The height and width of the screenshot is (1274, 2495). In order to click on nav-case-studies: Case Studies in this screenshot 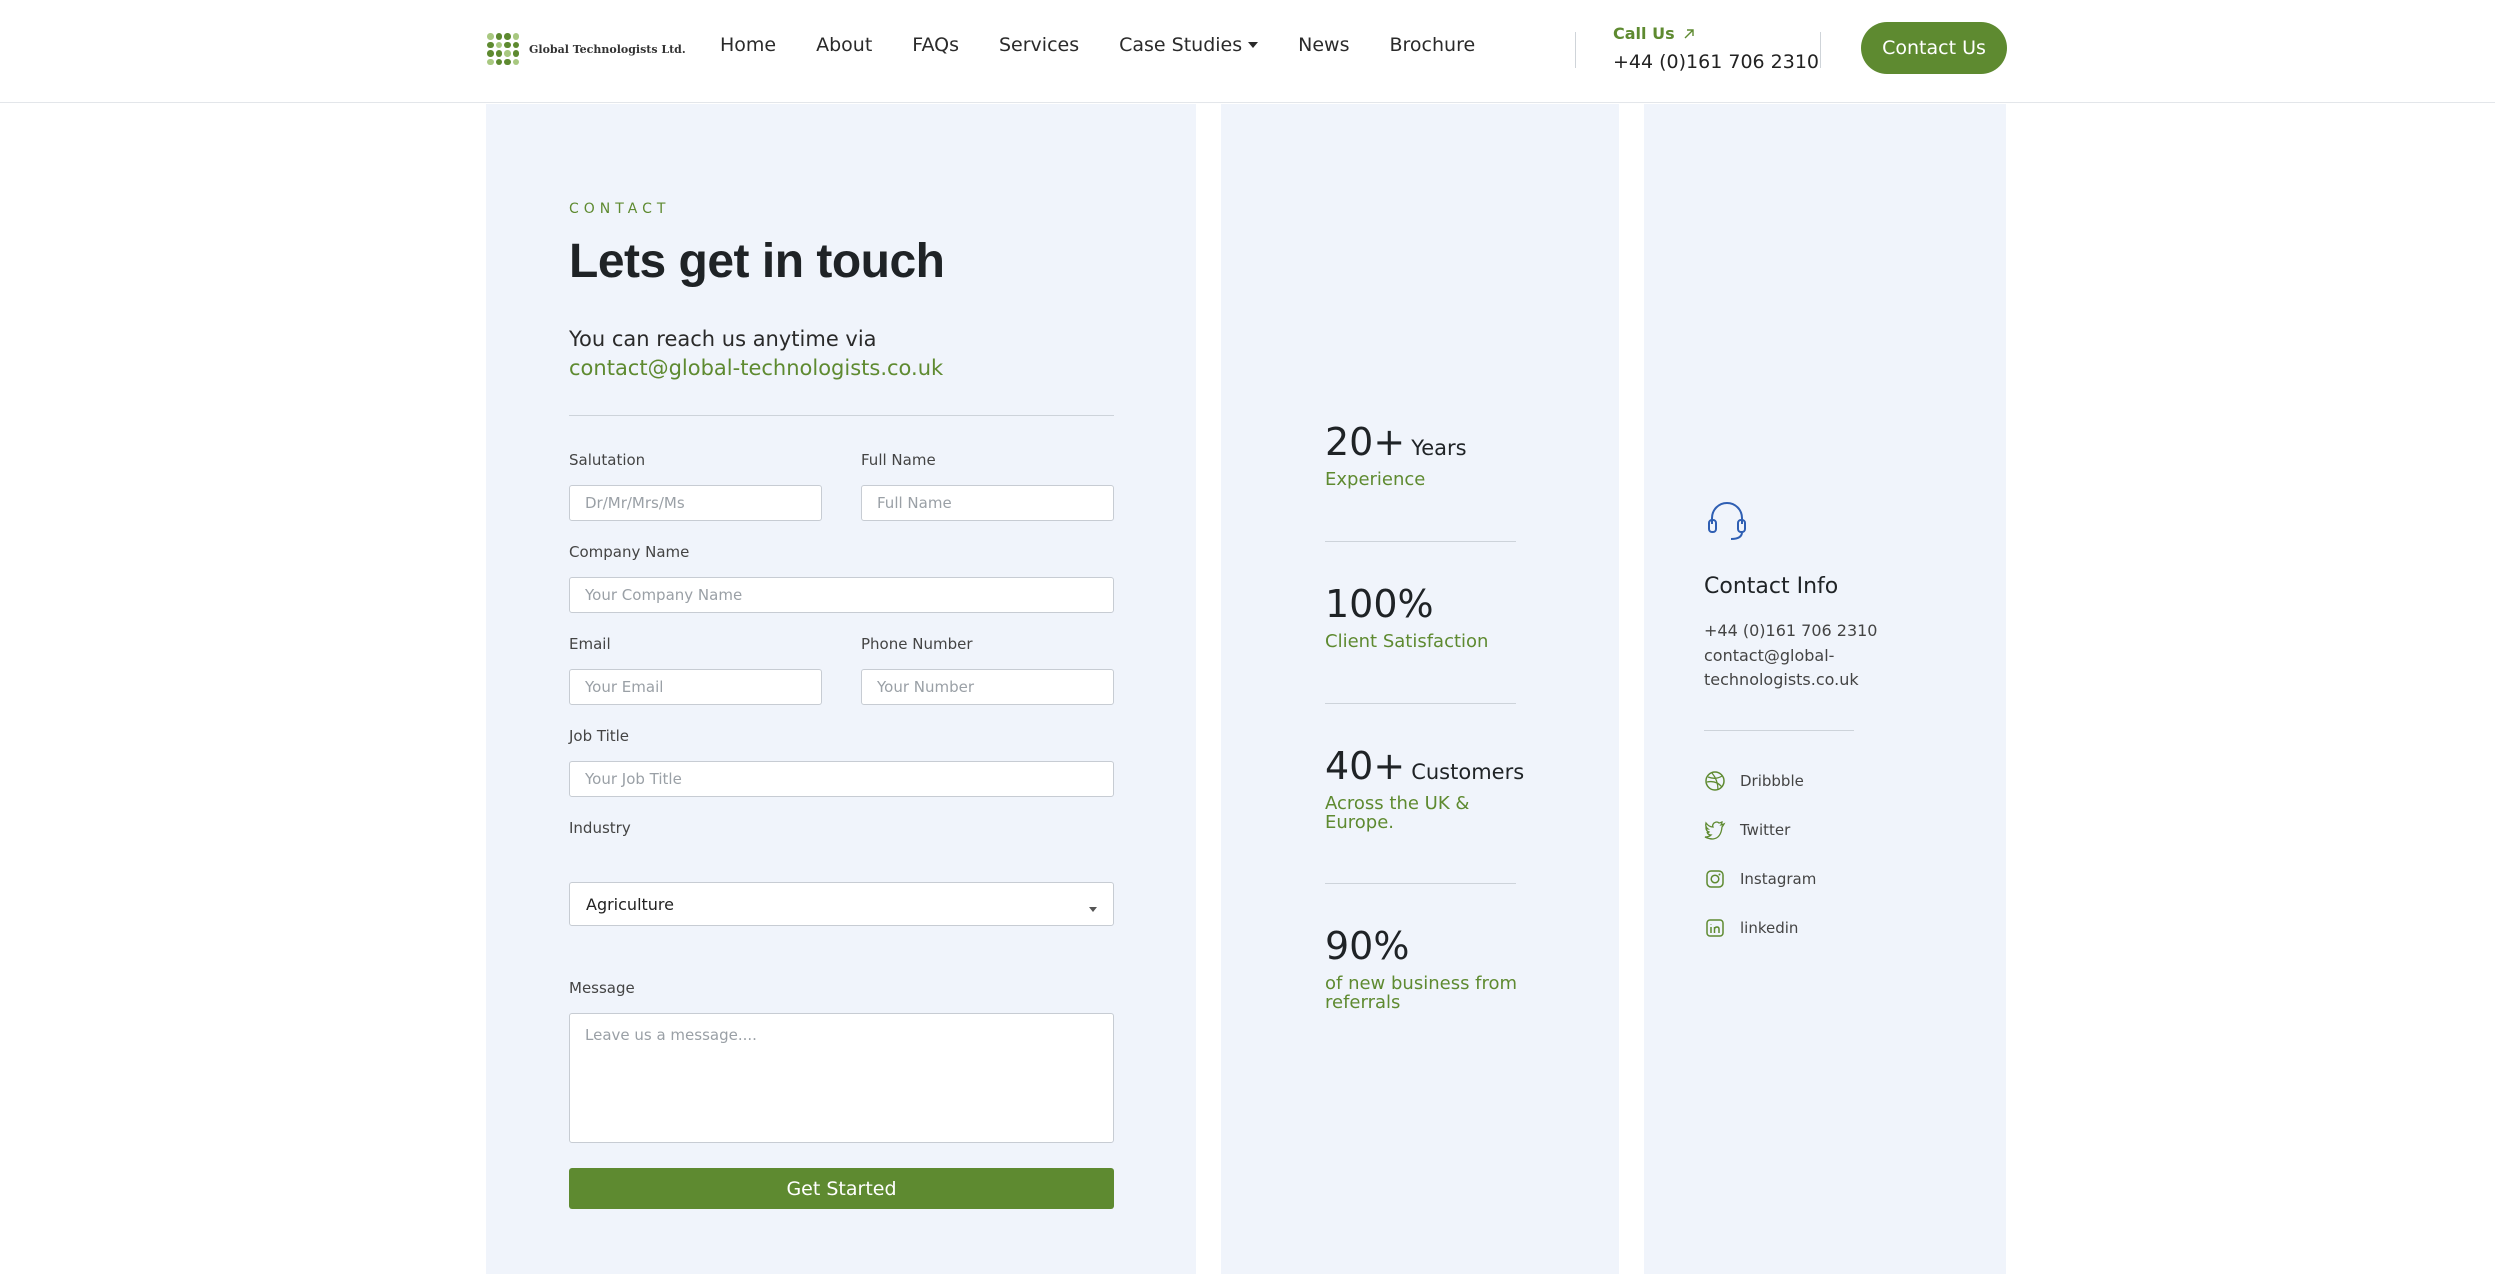, I will do `click(1189, 45)`.